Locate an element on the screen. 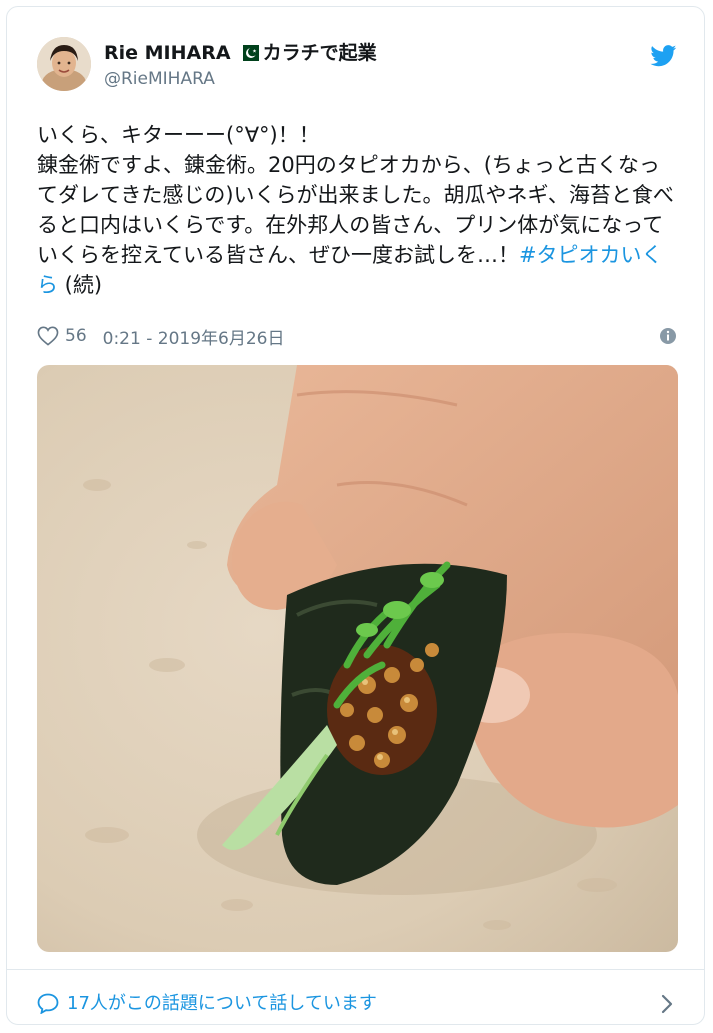  author-info: Rie MIHARA カラチで起業 @RieMIHARA is located at coordinates (240, 66).